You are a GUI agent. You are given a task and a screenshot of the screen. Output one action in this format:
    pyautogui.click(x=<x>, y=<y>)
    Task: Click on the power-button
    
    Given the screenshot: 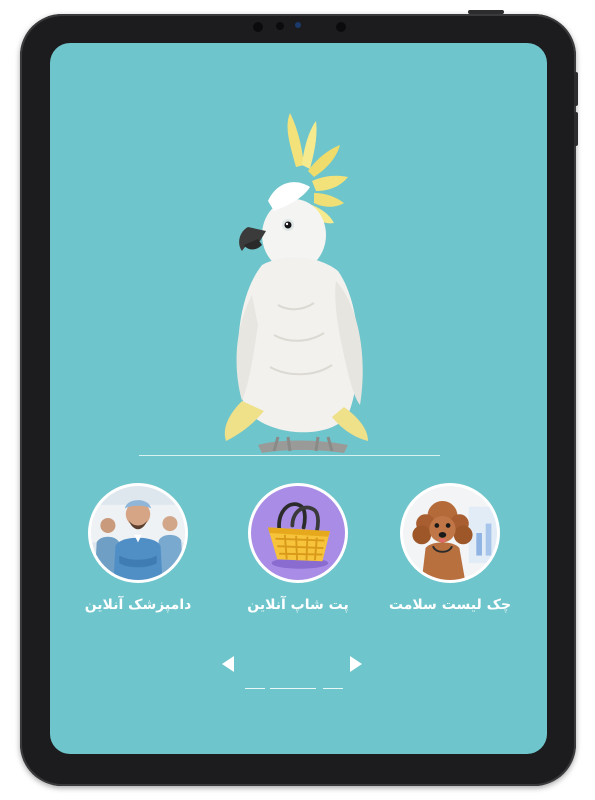 What is the action you would take?
    pyautogui.click(x=486, y=12)
    